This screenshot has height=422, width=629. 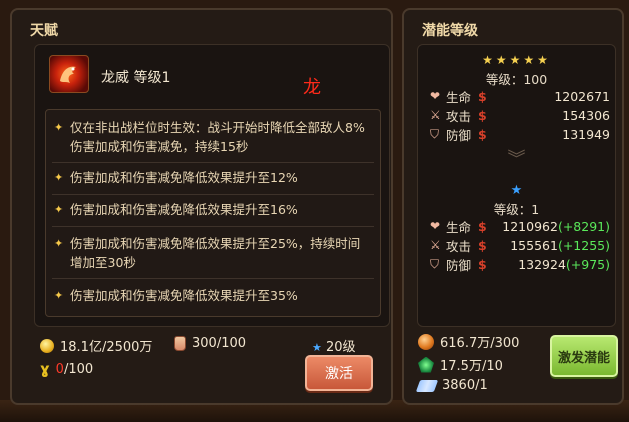 What do you see at coordinates (427, 385) in the screenshot?
I see `scroll-icon` at bounding box center [427, 385].